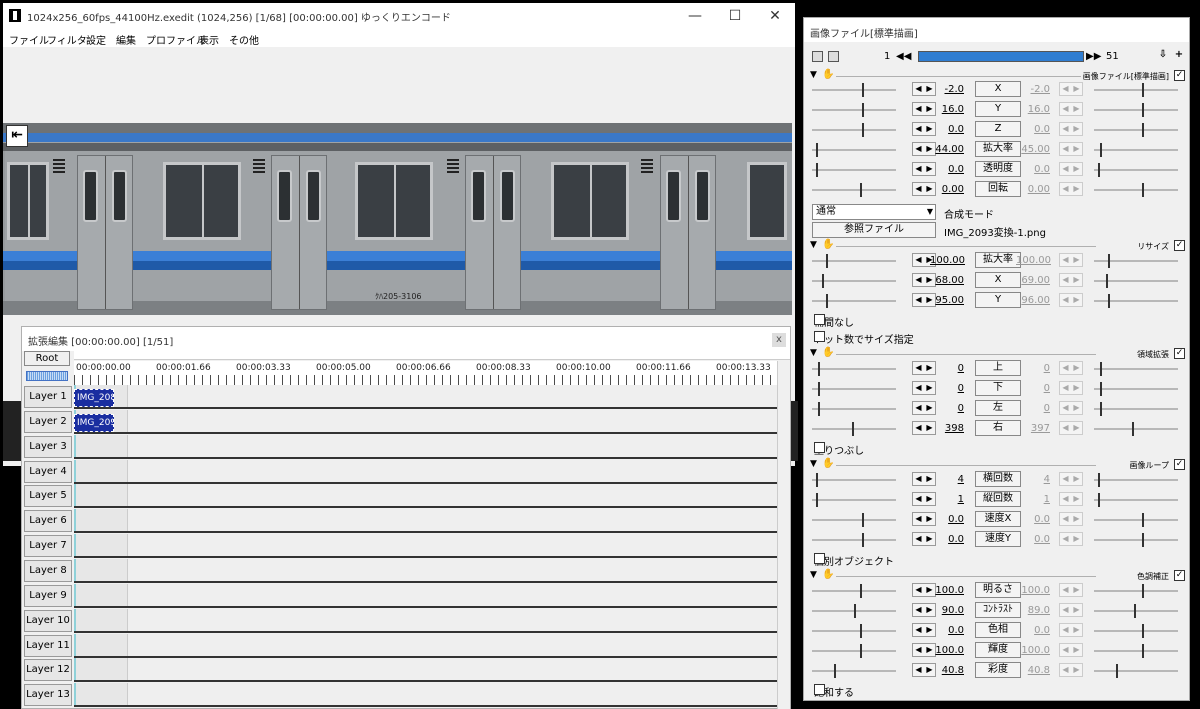 The image size is (1200, 709). What do you see at coordinates (1033, 670) in the screenshot?
I see `param-value-right: 40.8` at bounding box center [1033, 670].